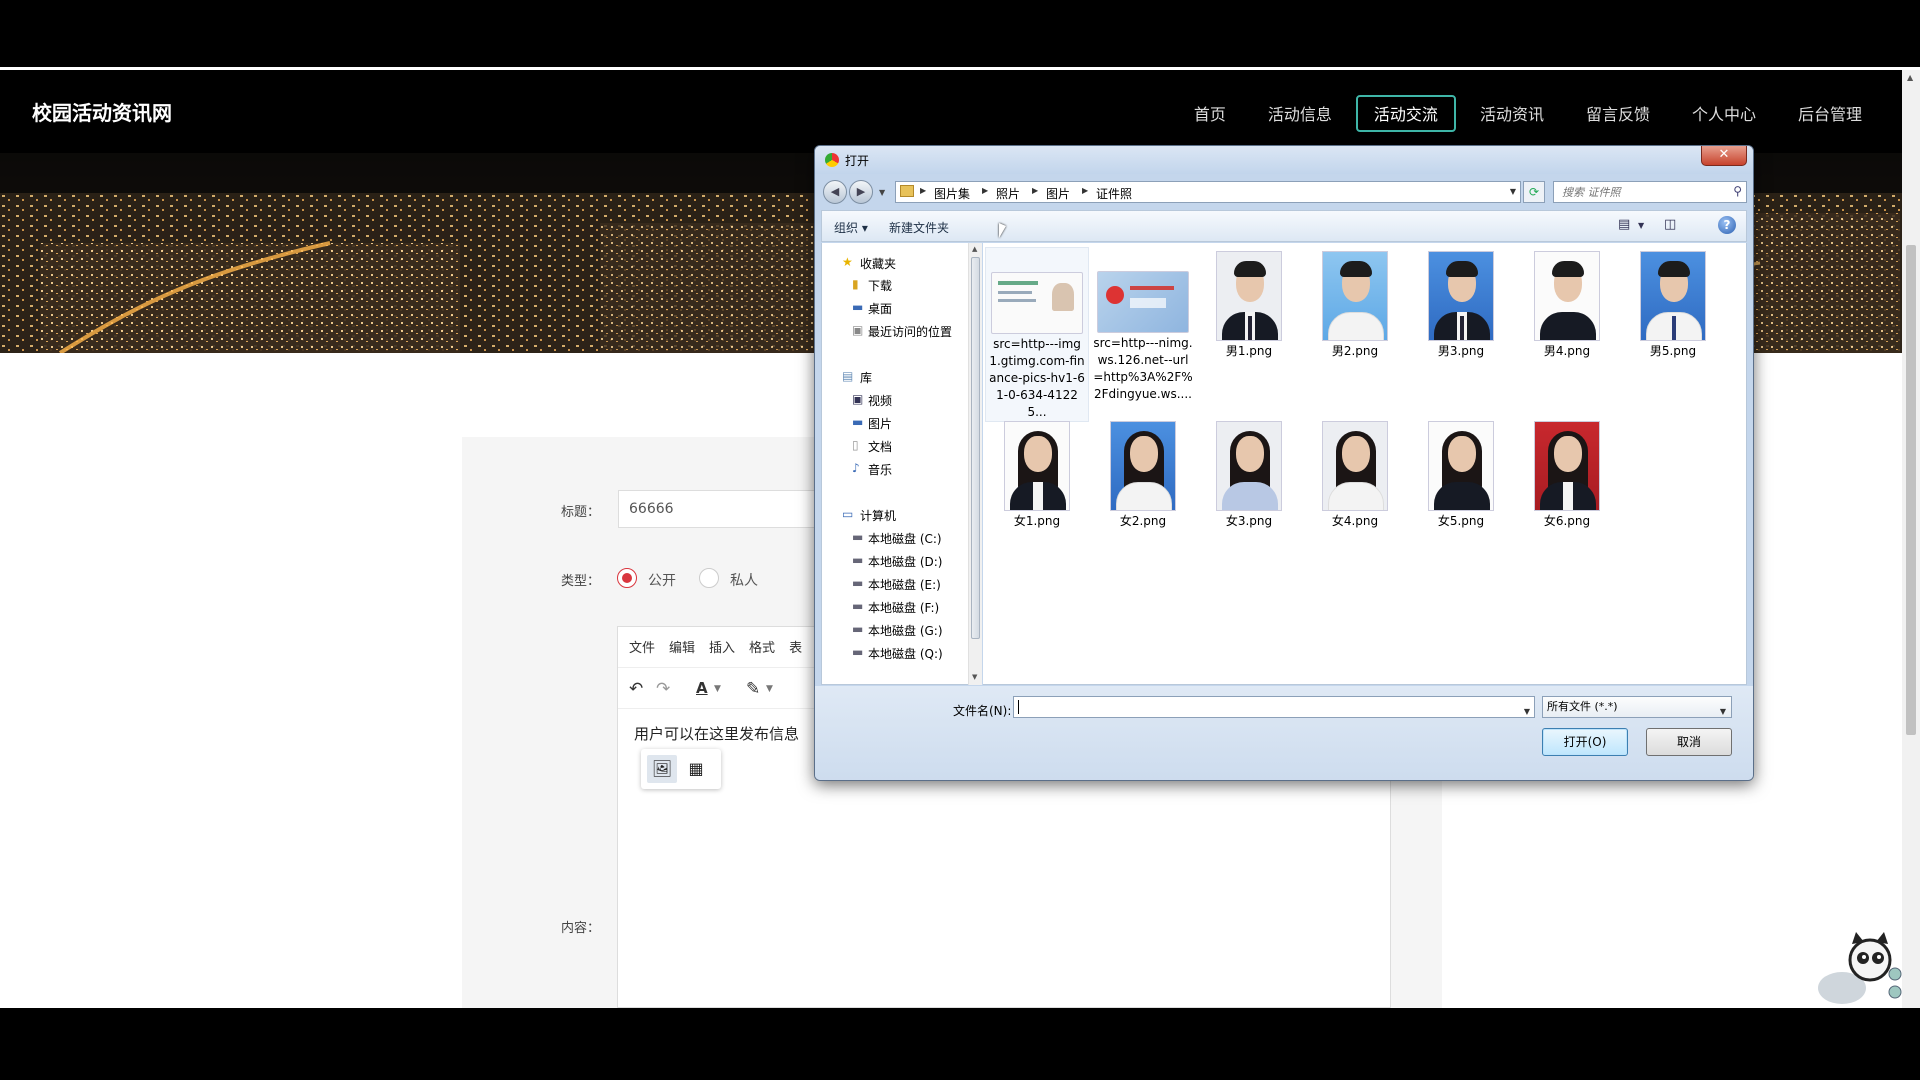  What do you see at coordinates (905, 653) in the screenshot?
I see `tree-item-drive-q: 本地磁盘 (Q:)` at bounding box center [905, 653].